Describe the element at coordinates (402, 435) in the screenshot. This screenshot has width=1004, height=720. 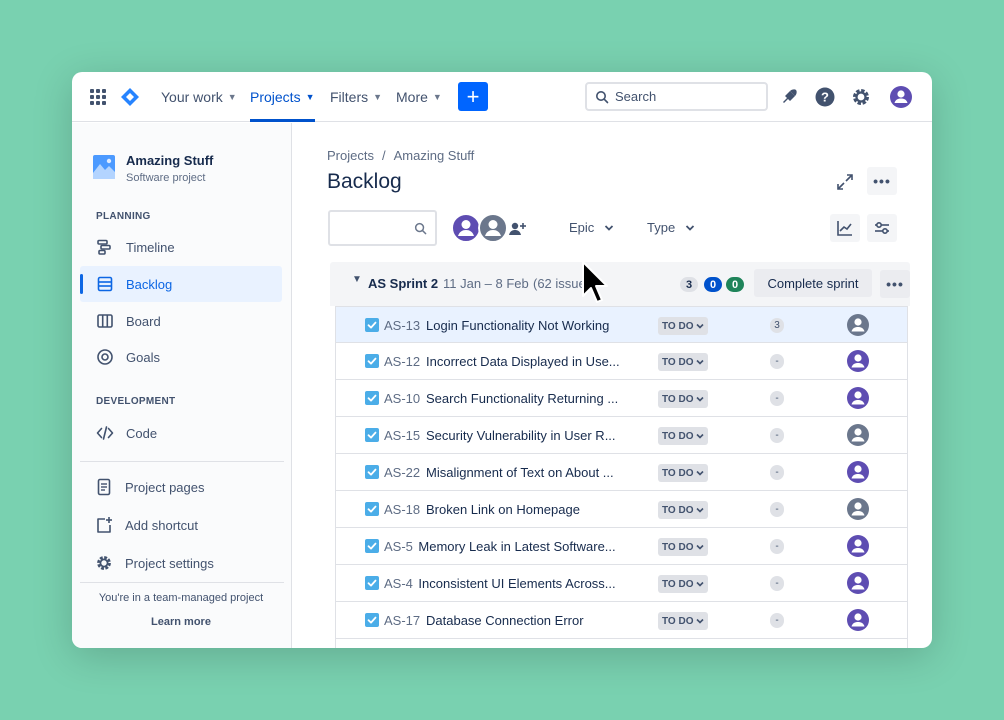
I see `issue-key: AS-15` at that location.